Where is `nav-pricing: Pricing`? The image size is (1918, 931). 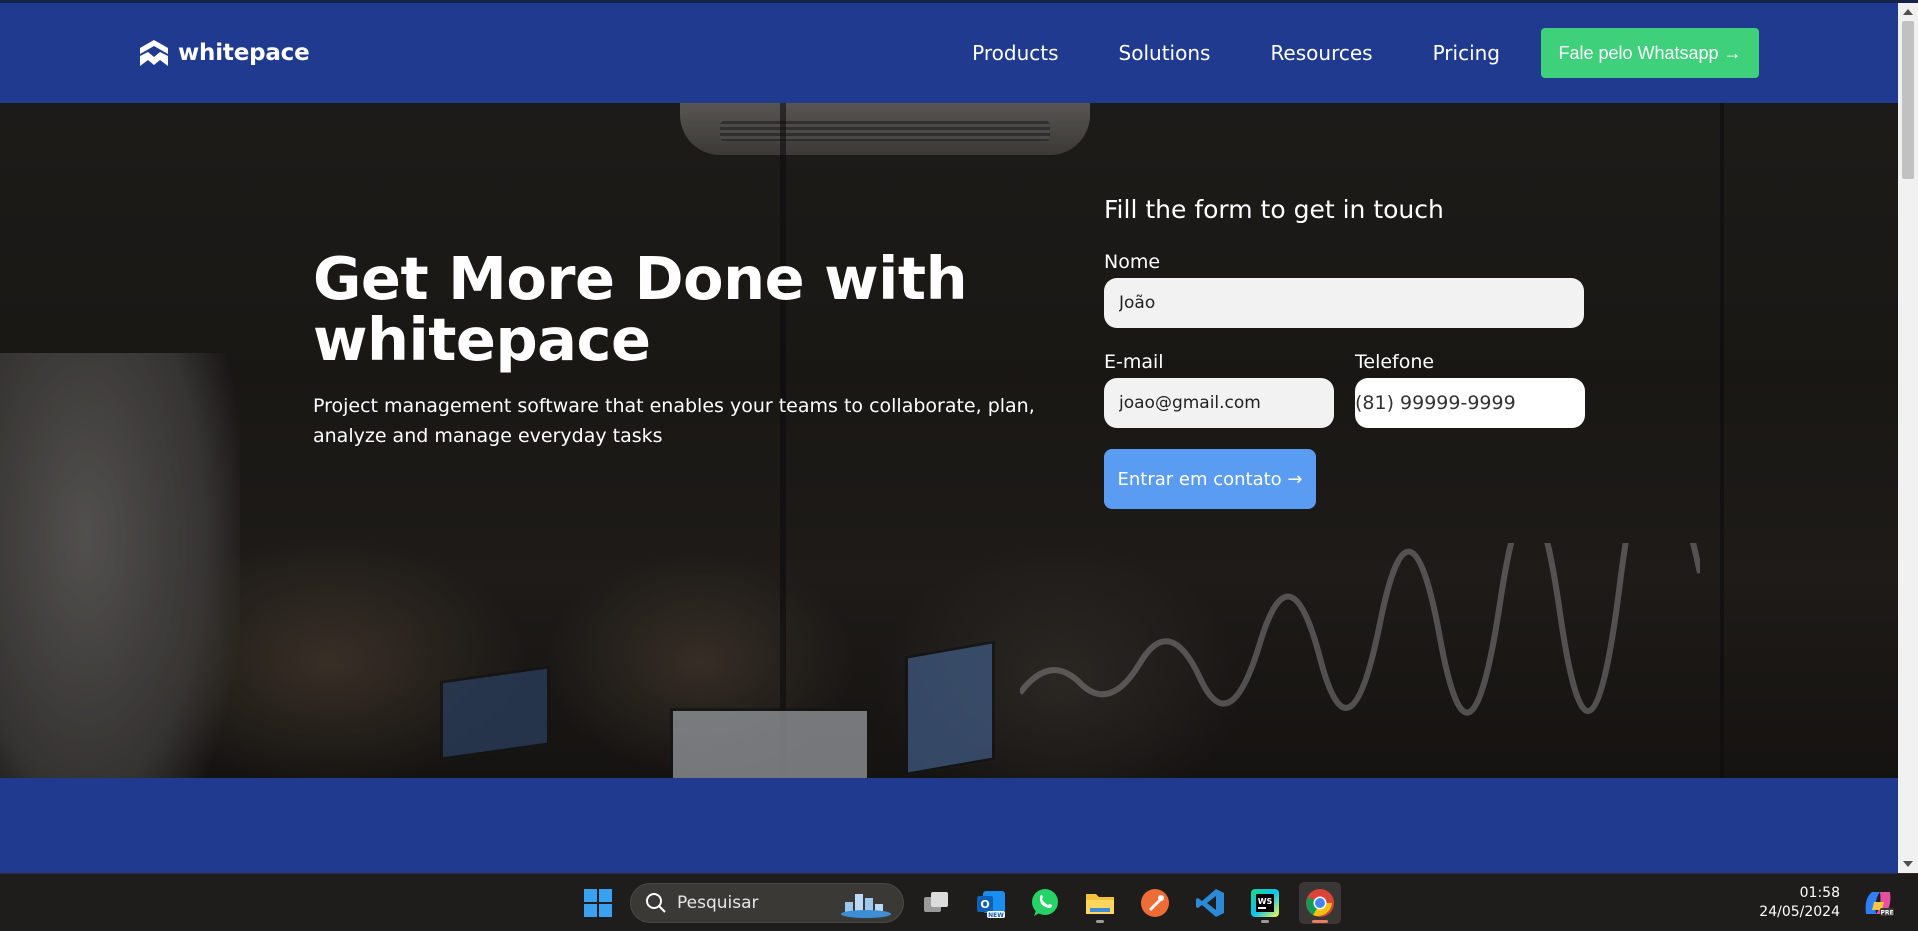 nav-pricing: Pricing is located at coordinates (1466, 53).